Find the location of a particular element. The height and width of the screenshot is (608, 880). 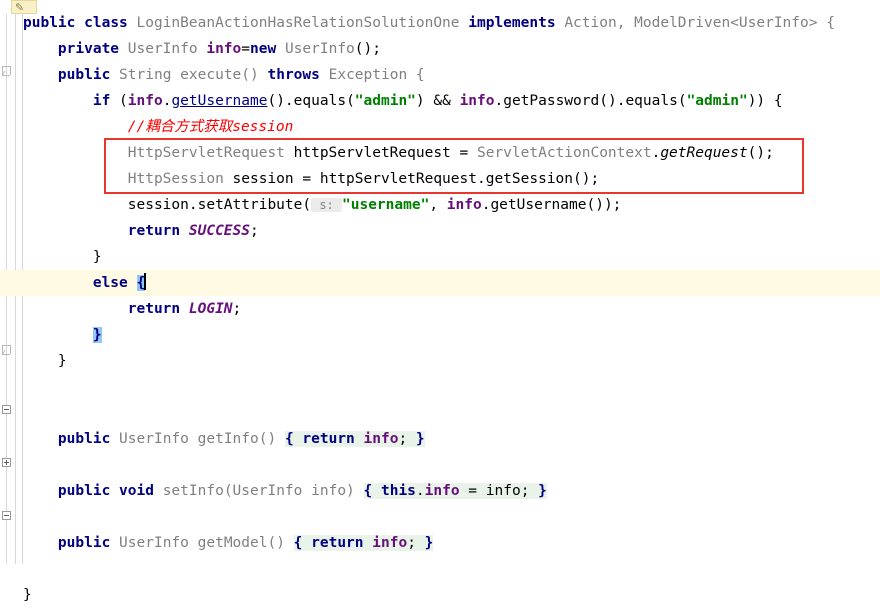

code-token: () is located at coordinates (276, 543).